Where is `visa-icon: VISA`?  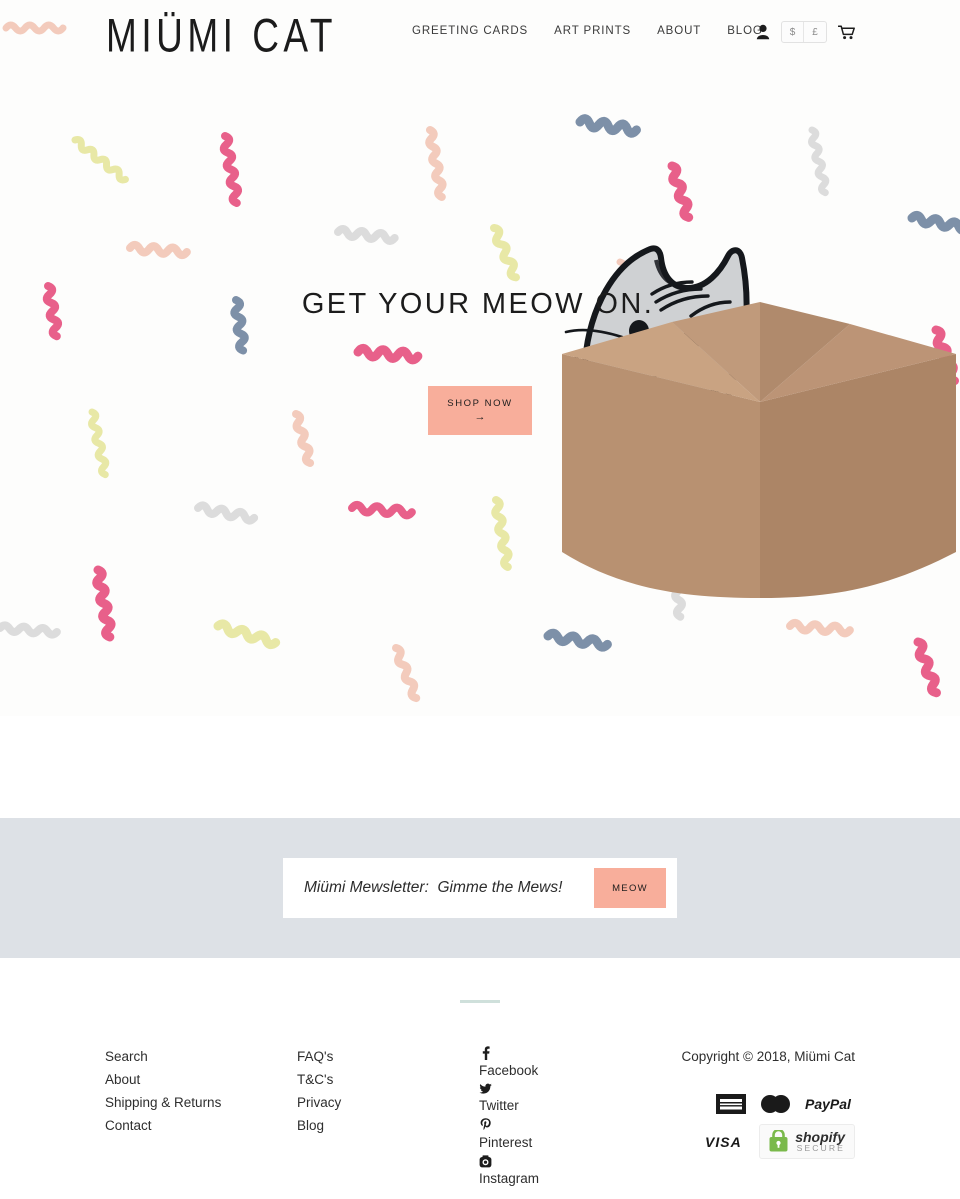 visa-icon: VISA is located at coordinates (723, 1141).